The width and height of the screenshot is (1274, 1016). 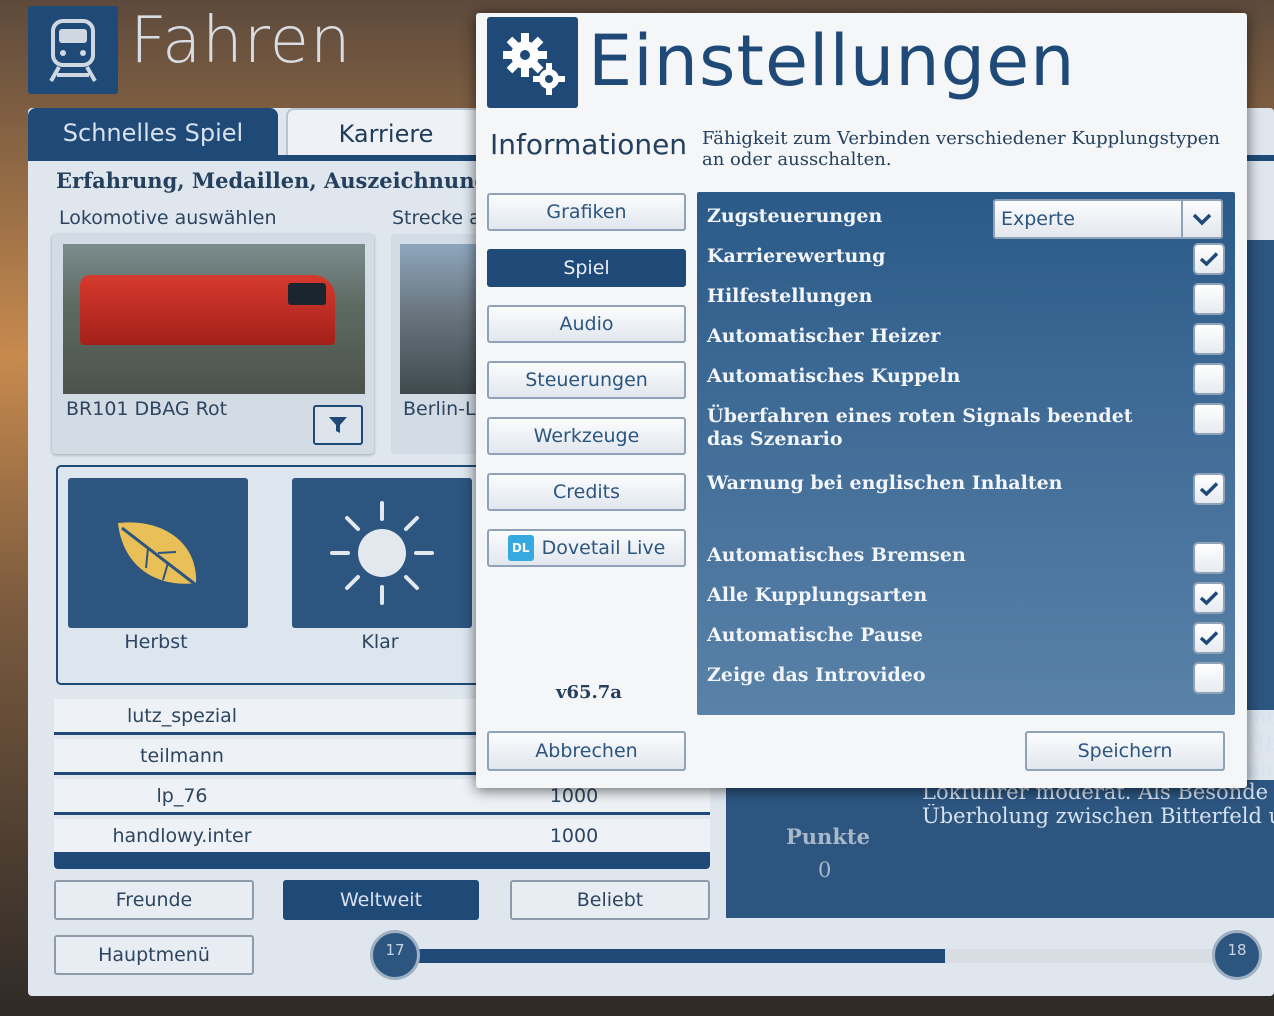 What do you see at coordinates (1209, 379) in the screenshot?
I see `auto-coupling-checkbox` at bounding box center [1209, 379].